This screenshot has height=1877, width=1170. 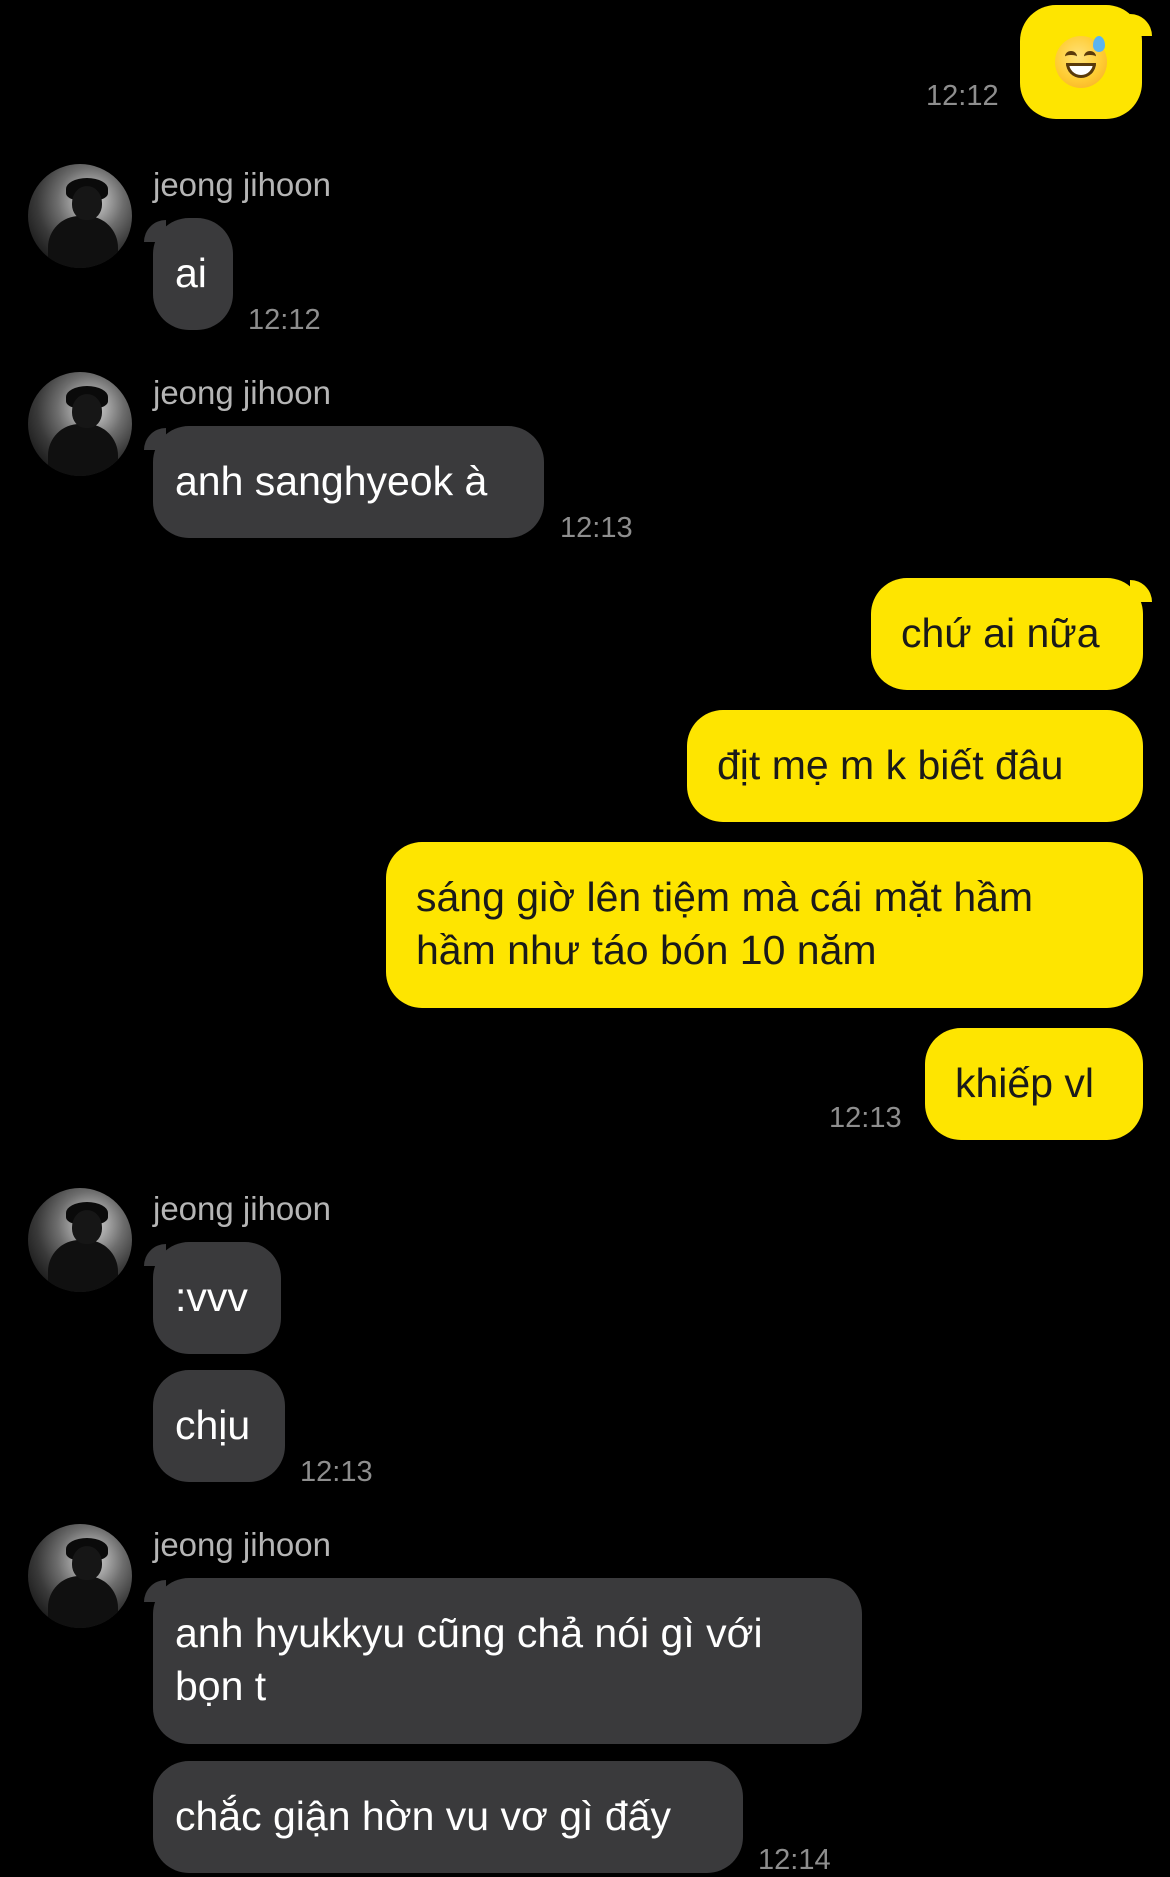 I want to click on outgoing-message-bubble, so click(x=1081, y=62).